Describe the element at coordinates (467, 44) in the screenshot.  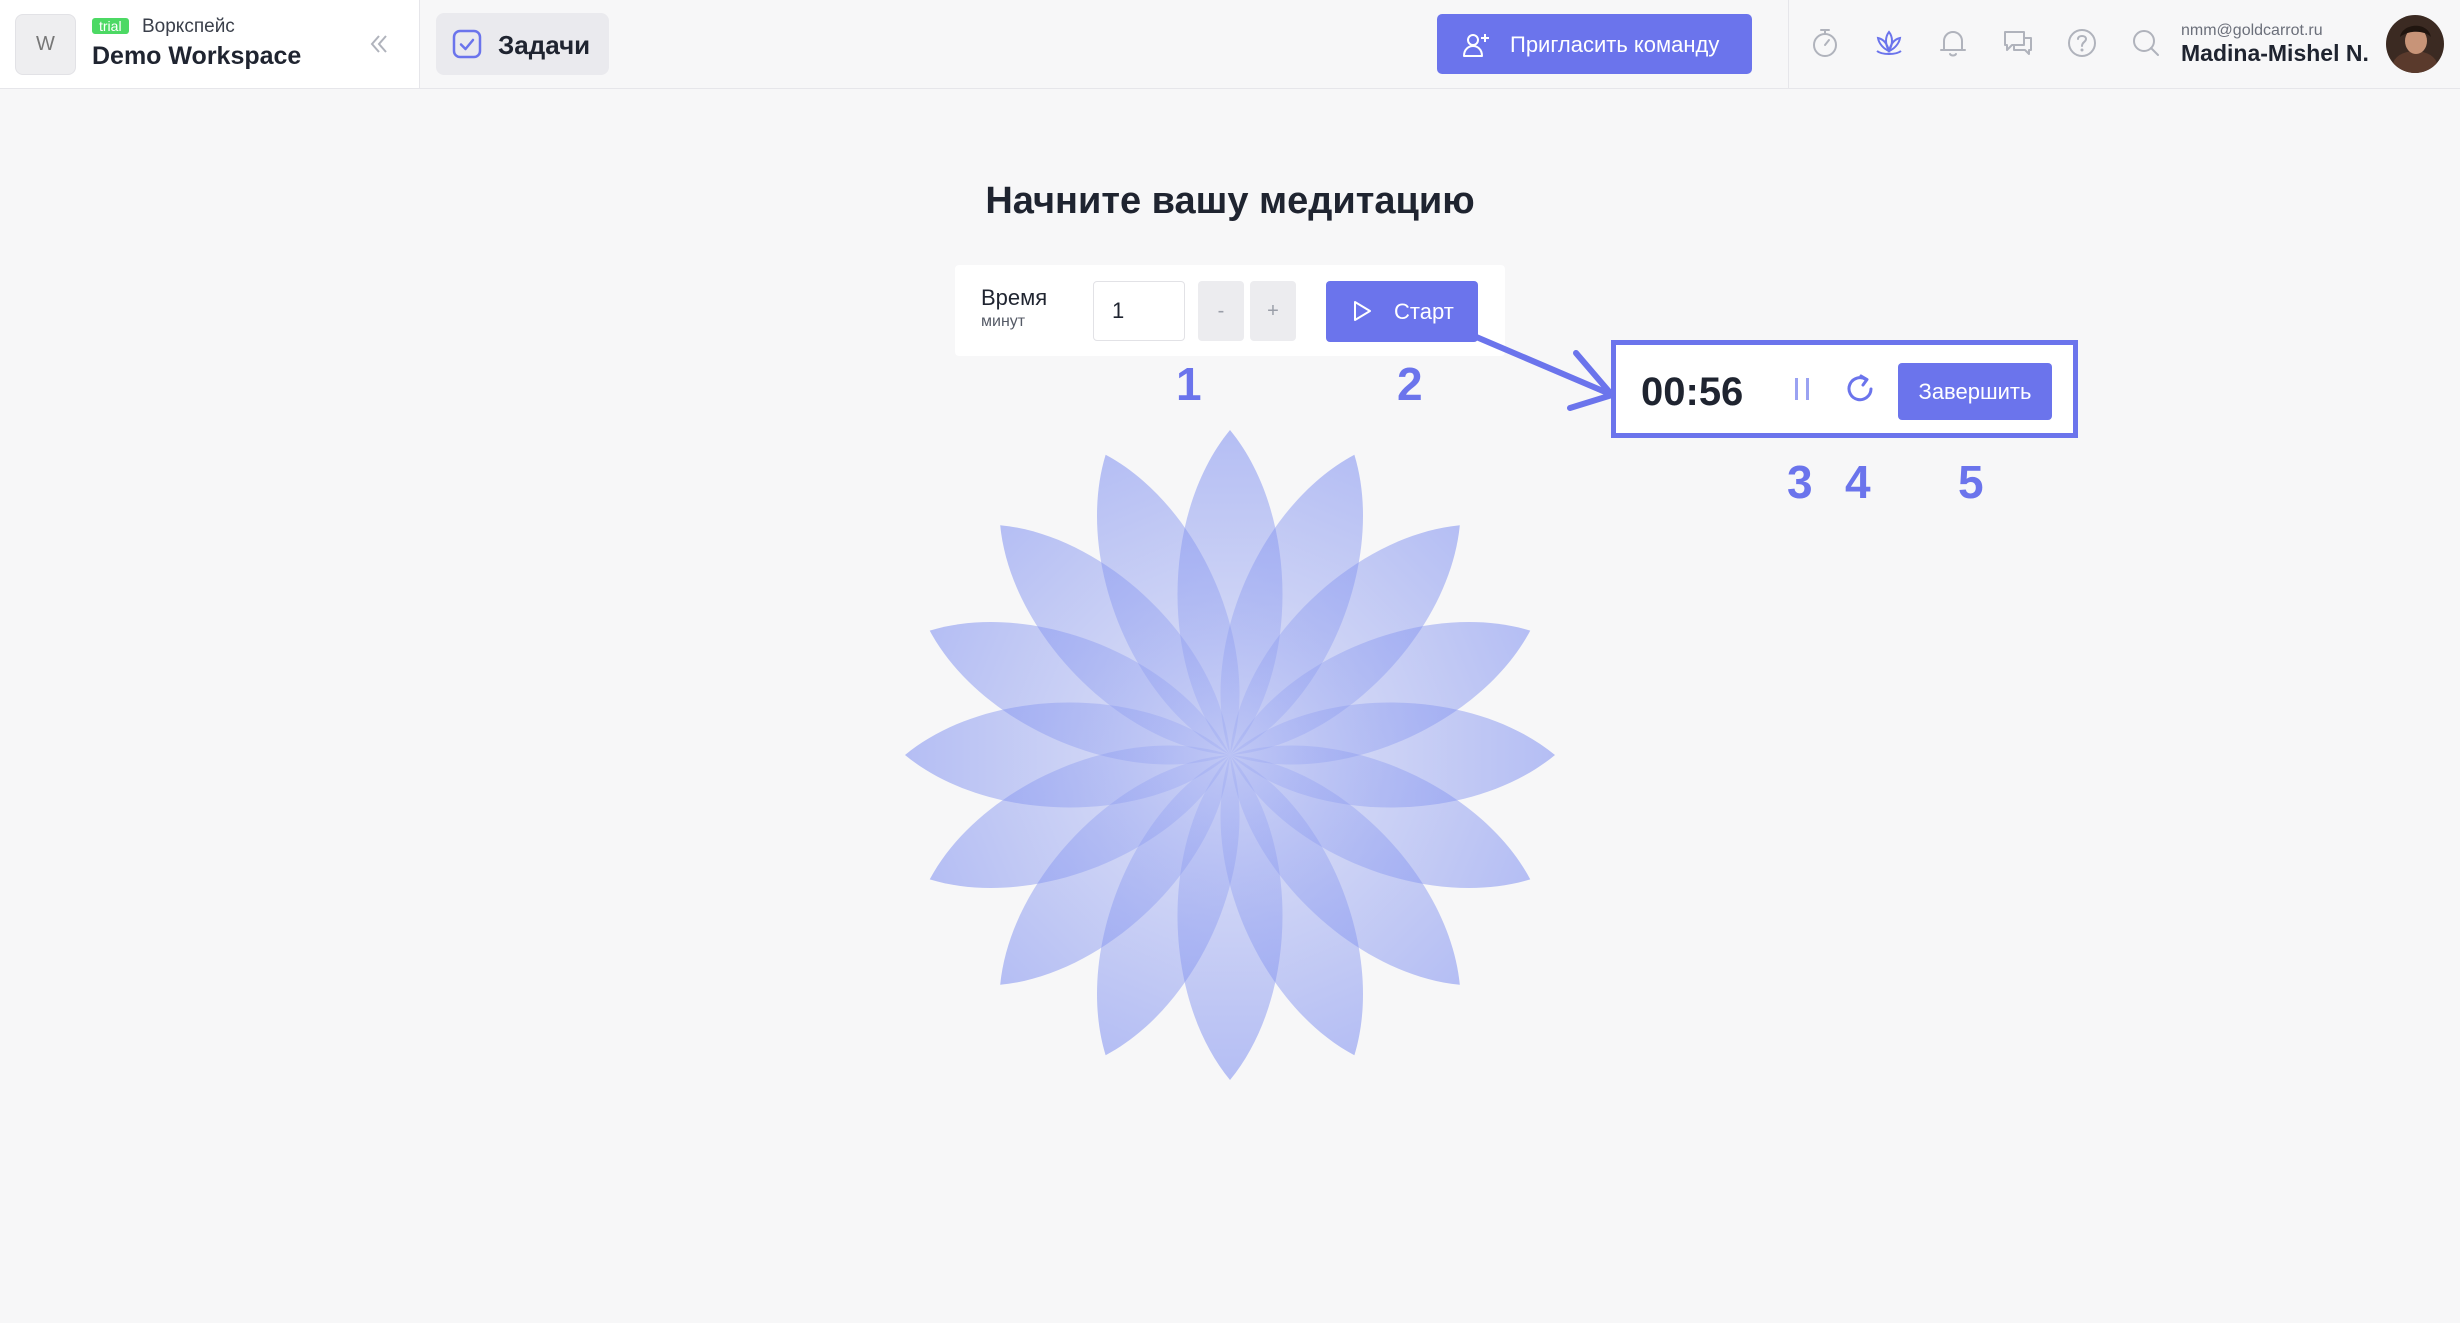
I see `check-square-icon` at that location.